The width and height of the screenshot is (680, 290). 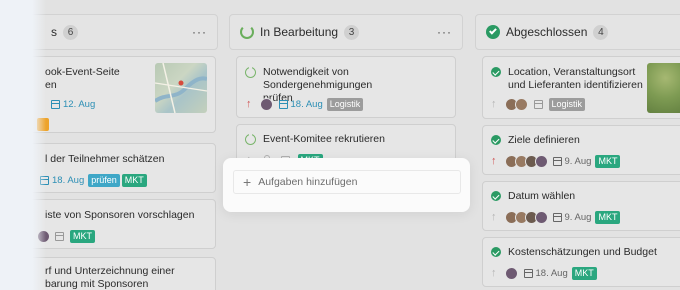 What do you see at coordinates (581, 150) in the screenshot?
I see `task-card: Ziele definieren ↑ 9. Aug MKT` at bounding box center [581, 150].